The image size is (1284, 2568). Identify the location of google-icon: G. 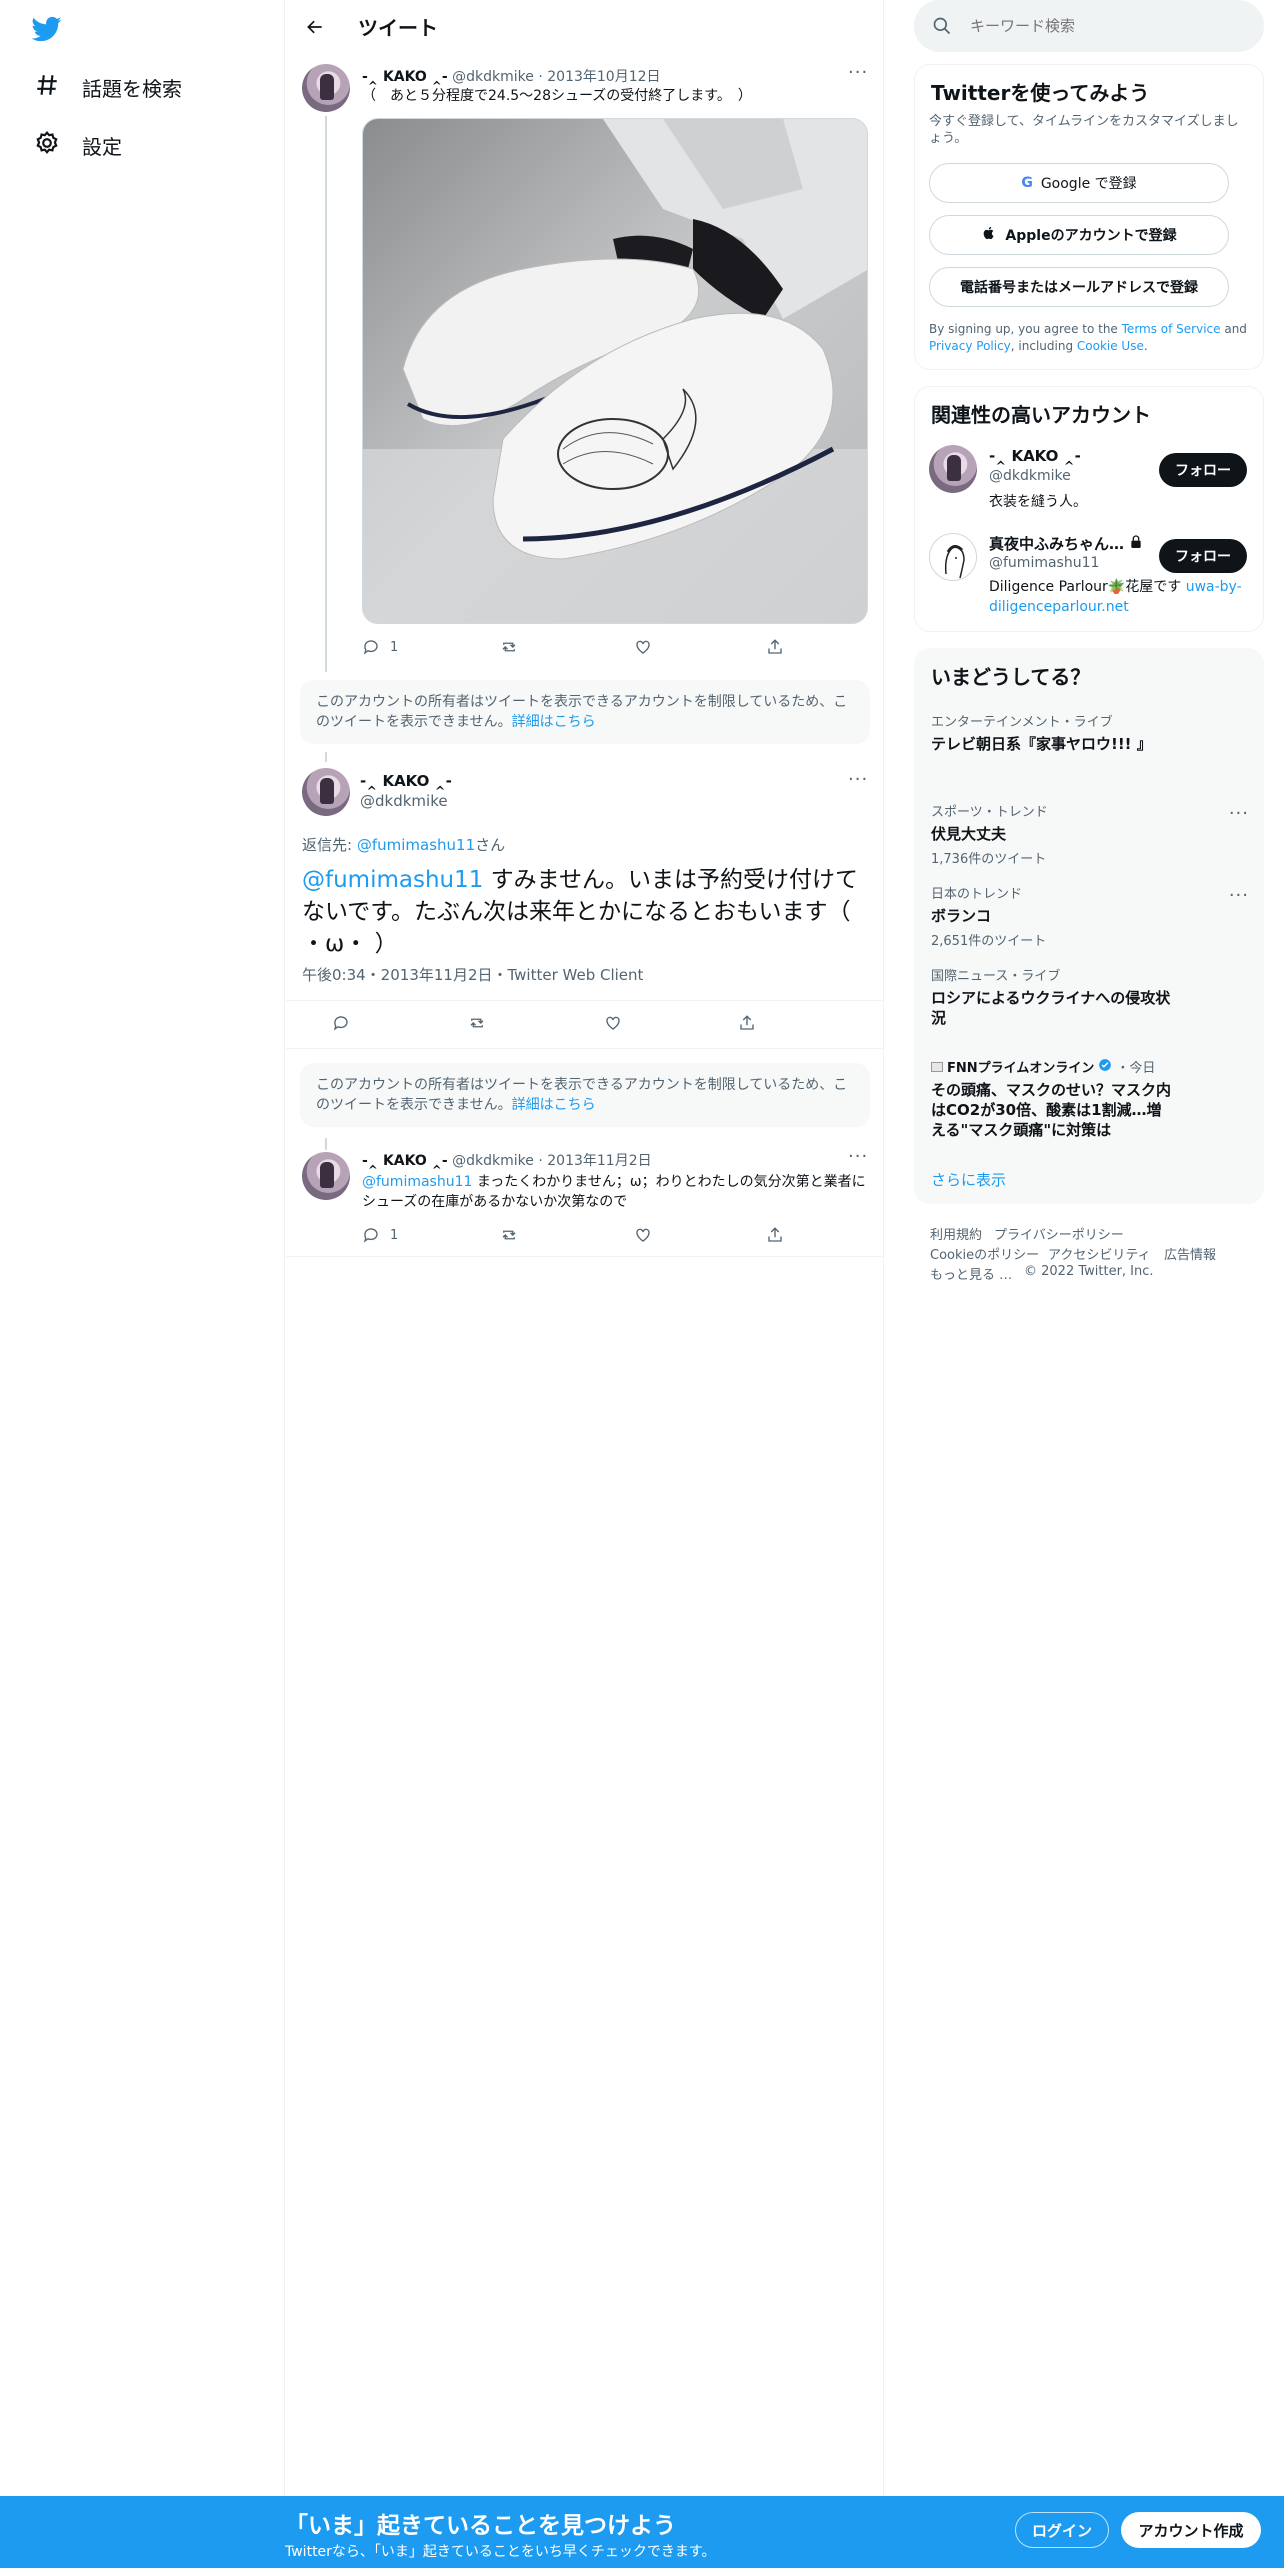
(1027, 183).